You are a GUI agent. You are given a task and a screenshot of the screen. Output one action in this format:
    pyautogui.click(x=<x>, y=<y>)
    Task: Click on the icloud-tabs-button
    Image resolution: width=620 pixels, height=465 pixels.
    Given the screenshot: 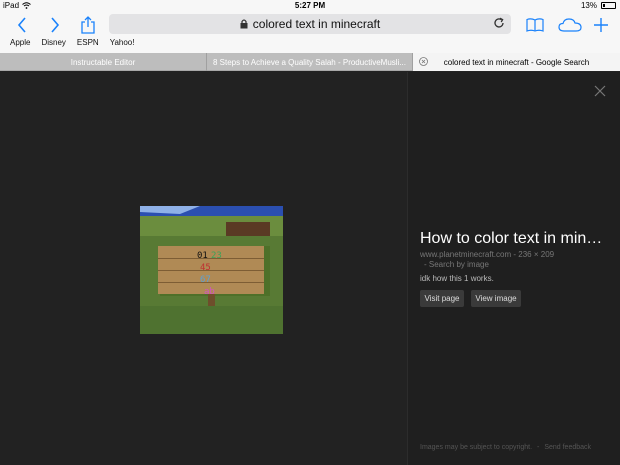 What is the action you would take?
    pyautogui.click(x=570, y=25)
    